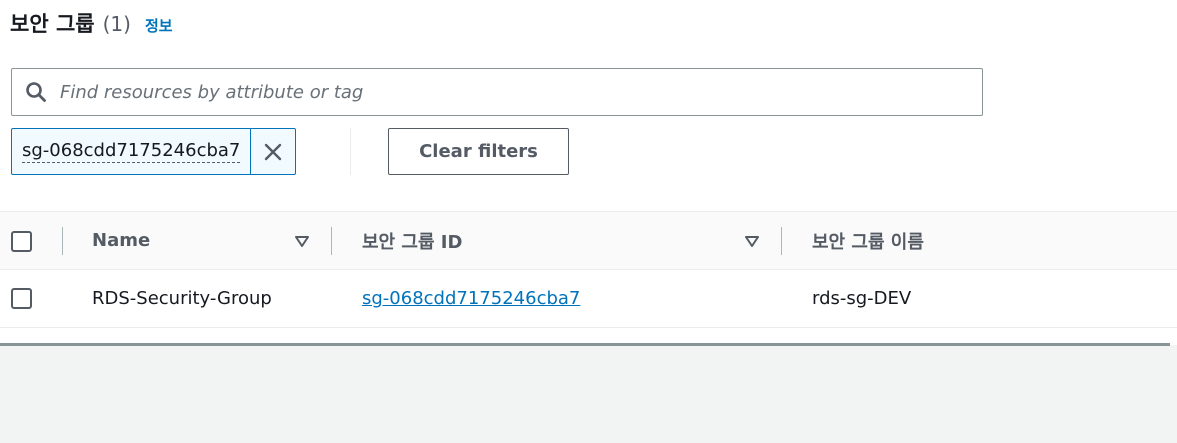 This screenshot has height=443, width=1177. Describe the element at coordinates (116, 24) in the screenshot. I see `resource-count: (1)` at that location.